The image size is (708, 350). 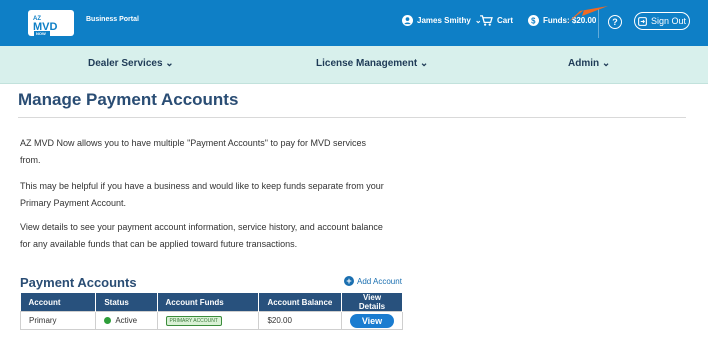 What do you see at coordinates (372, 302) in the screenshot?
I see `column-header-view-details: View Details` at bounding box center [372, 302].